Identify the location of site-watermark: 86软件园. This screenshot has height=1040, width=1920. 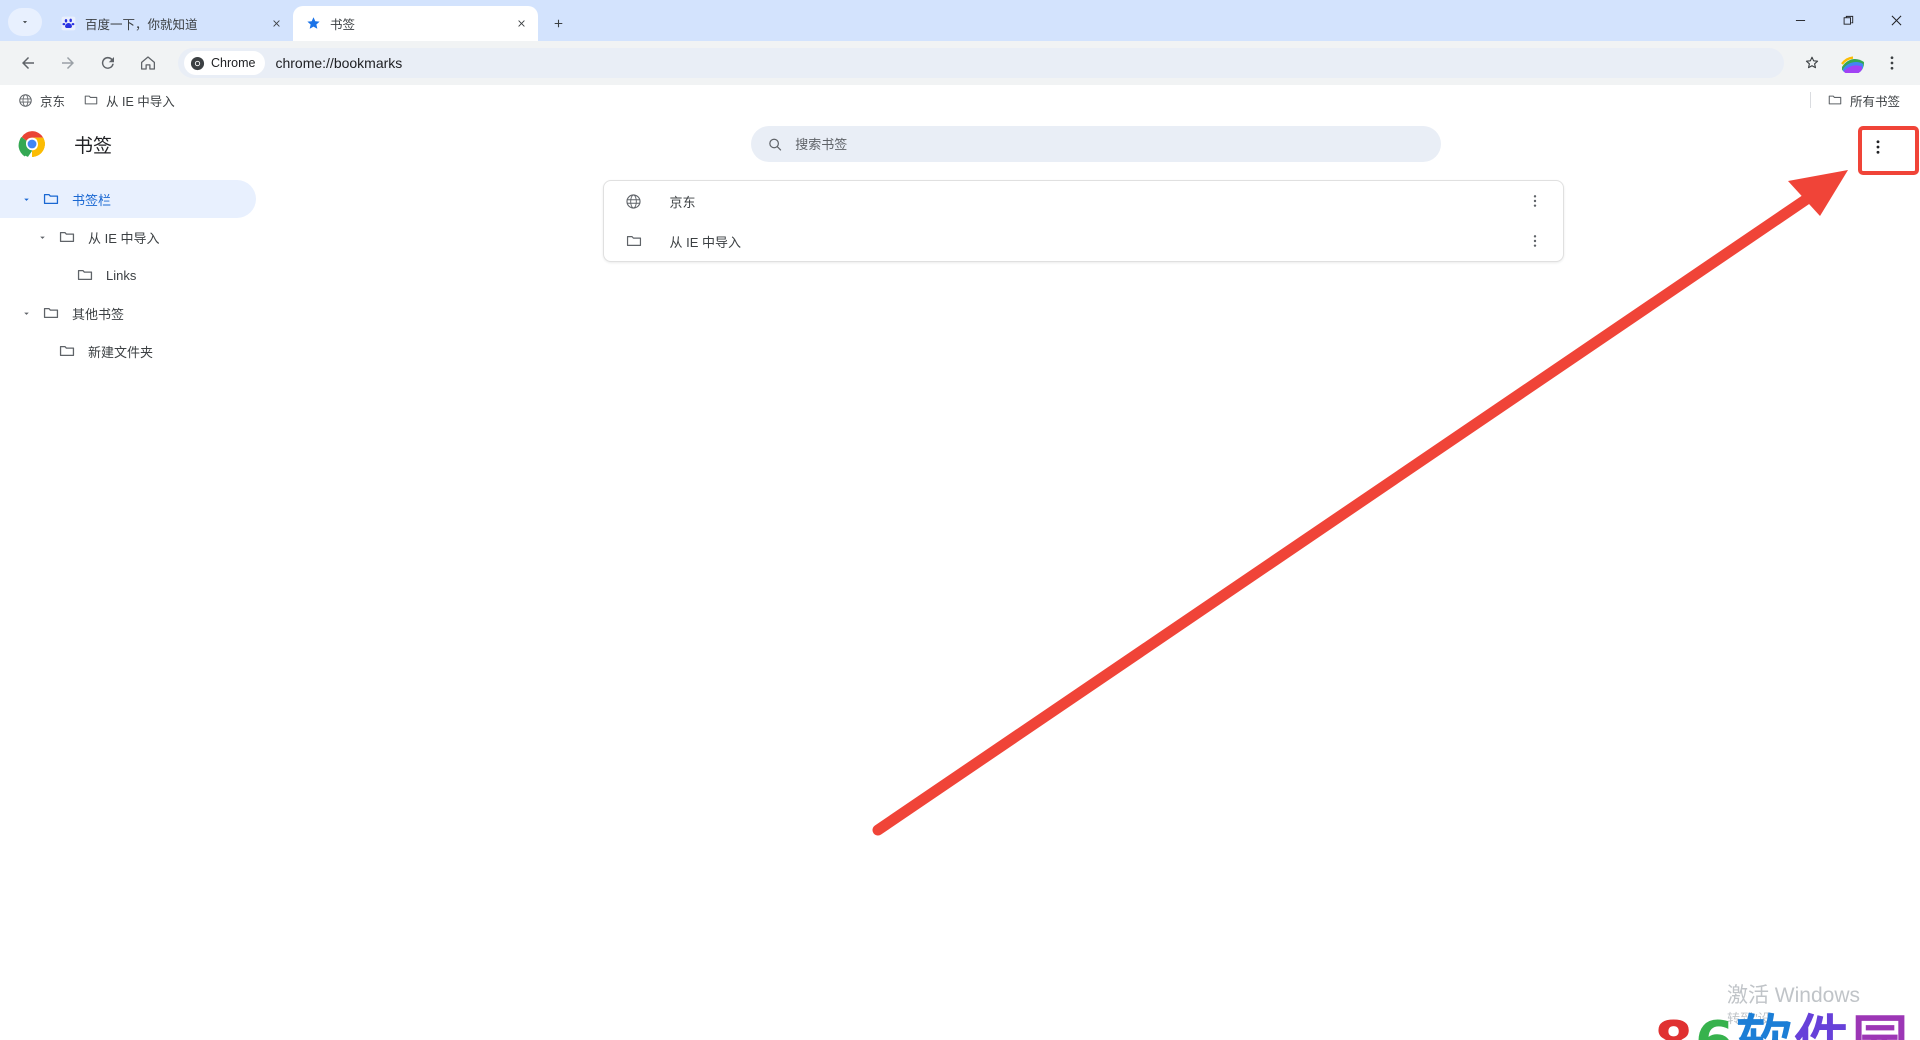
(1782, 1018).